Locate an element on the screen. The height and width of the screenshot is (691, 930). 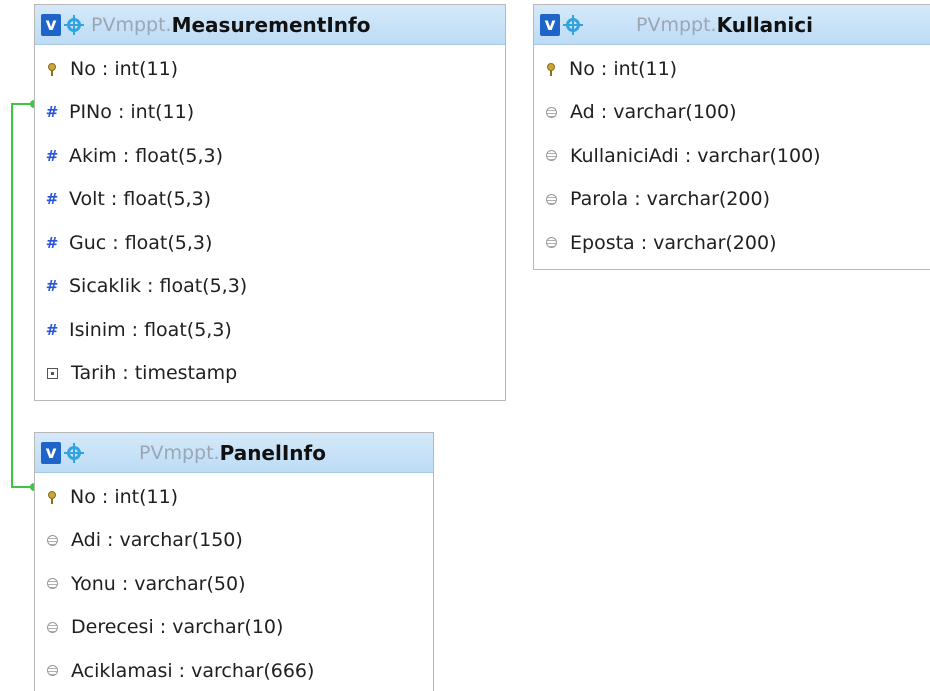
column-label: Volt : float(5,3) is located at coordinates (140, 199).